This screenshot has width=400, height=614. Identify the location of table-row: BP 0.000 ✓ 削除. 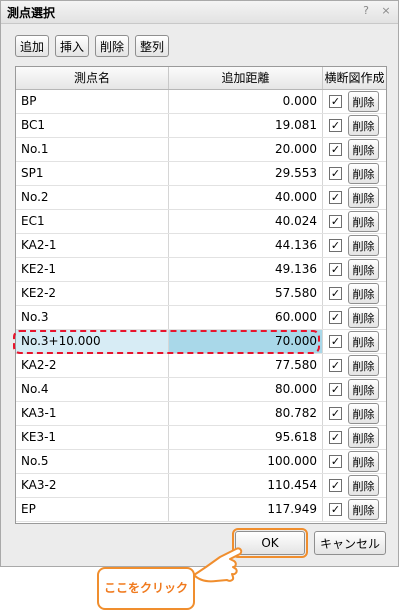
(201, 102).